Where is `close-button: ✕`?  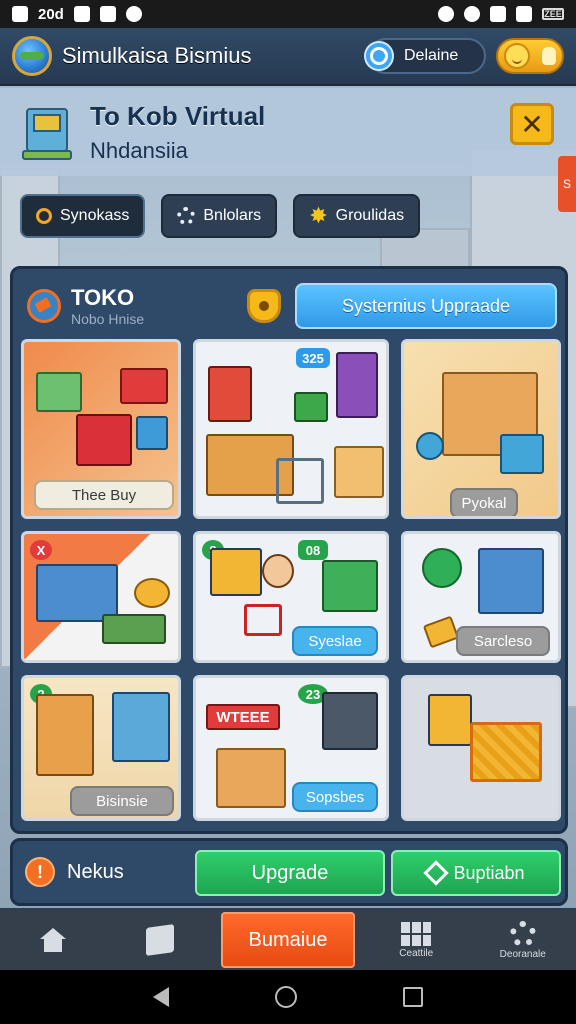
close-button: ✕ is located at coordinates (532, 124).